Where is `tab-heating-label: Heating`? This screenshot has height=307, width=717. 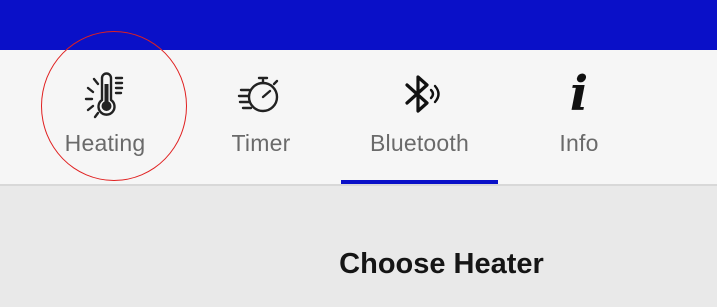
tab-heating-label: Heating is located at coordinates (105, 143).